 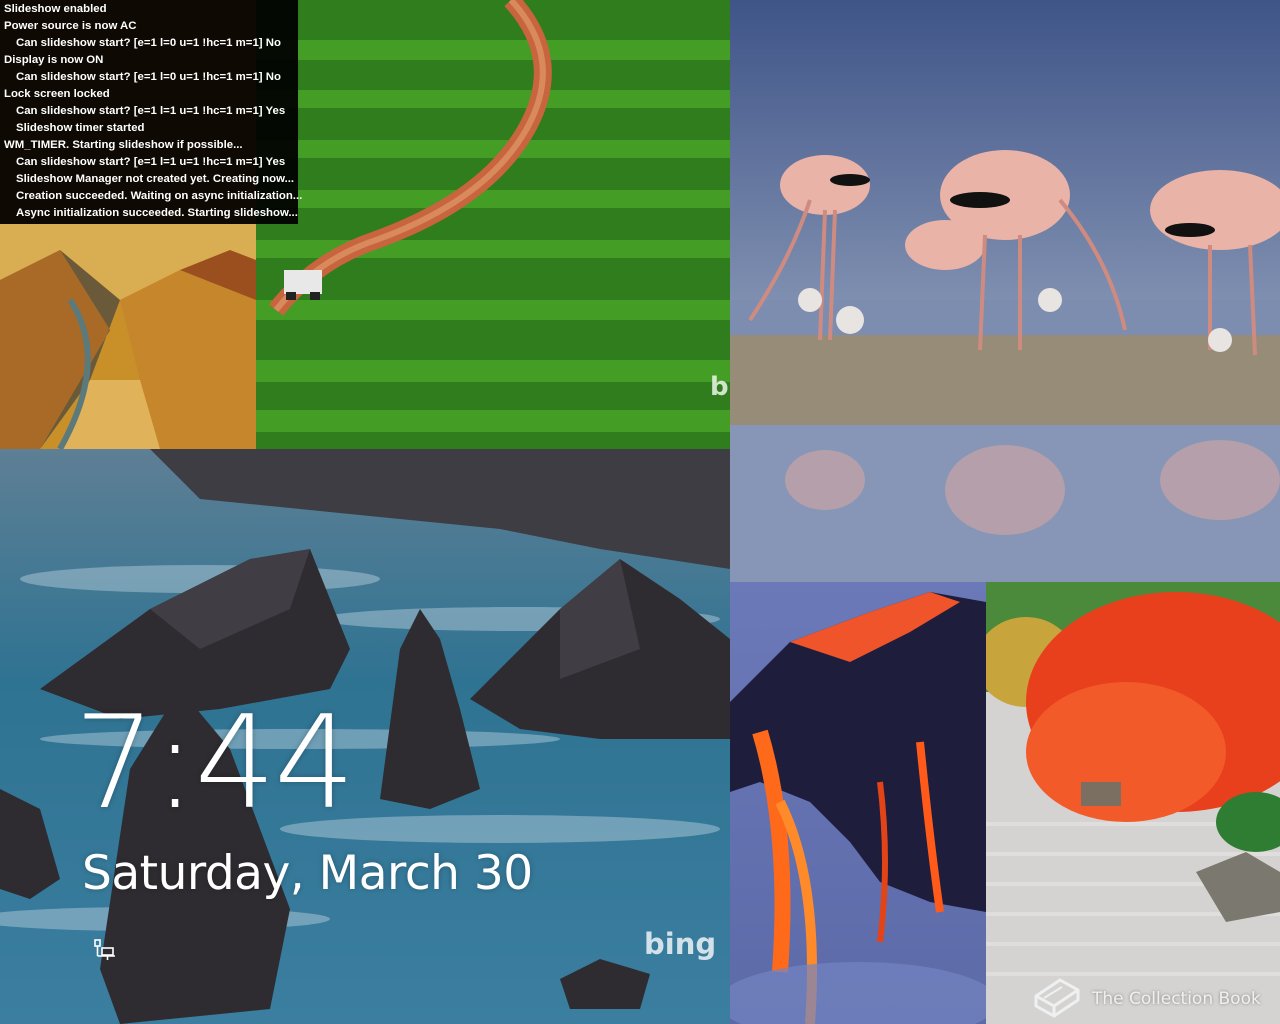 What do you see at coordinates (858, 803) in the screenshot?
I see `slideshow-photo-lava-flow` at bounding box center [858, 803].